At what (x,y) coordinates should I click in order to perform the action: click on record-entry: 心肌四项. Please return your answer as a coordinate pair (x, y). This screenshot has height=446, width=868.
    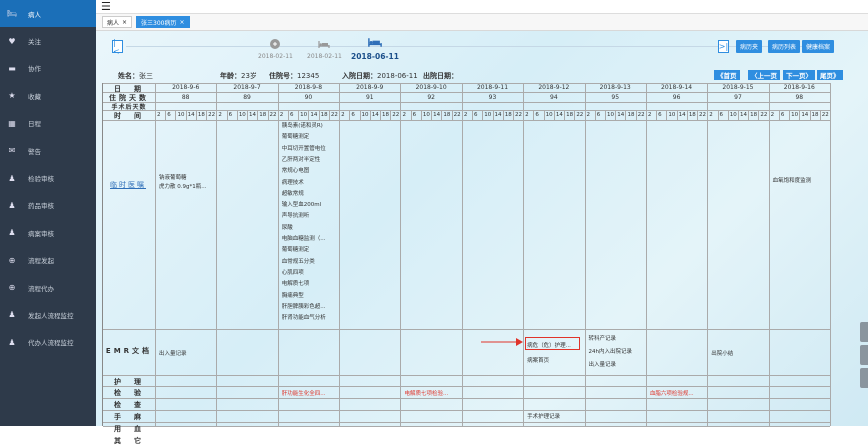
    Looking at the image, I should click on (293, 272).